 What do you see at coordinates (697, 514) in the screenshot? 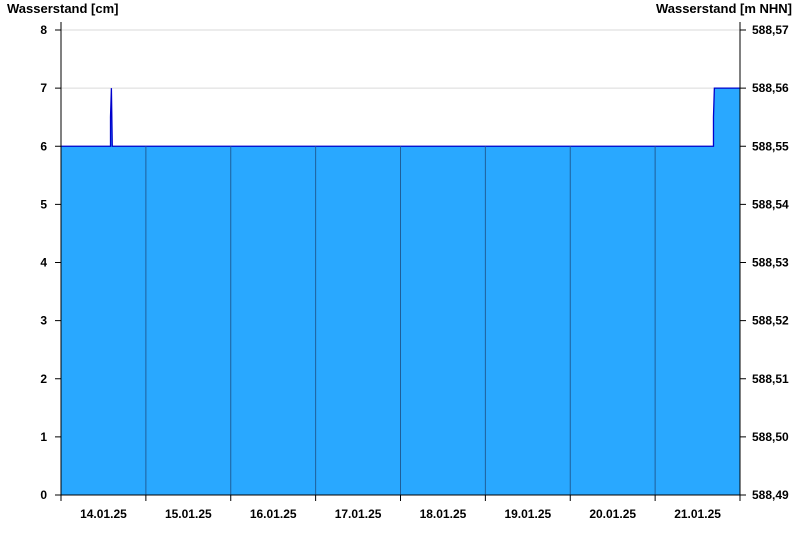
I see `x-tick-label: 21.01.25` at bounding box center [697, 514].